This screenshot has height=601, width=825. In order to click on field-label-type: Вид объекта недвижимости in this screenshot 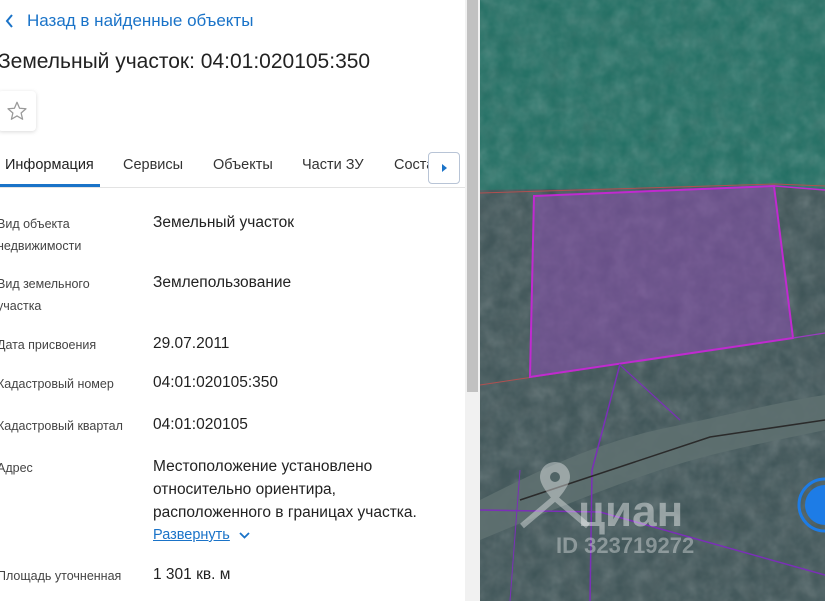, I will do `click(41, 235)`.